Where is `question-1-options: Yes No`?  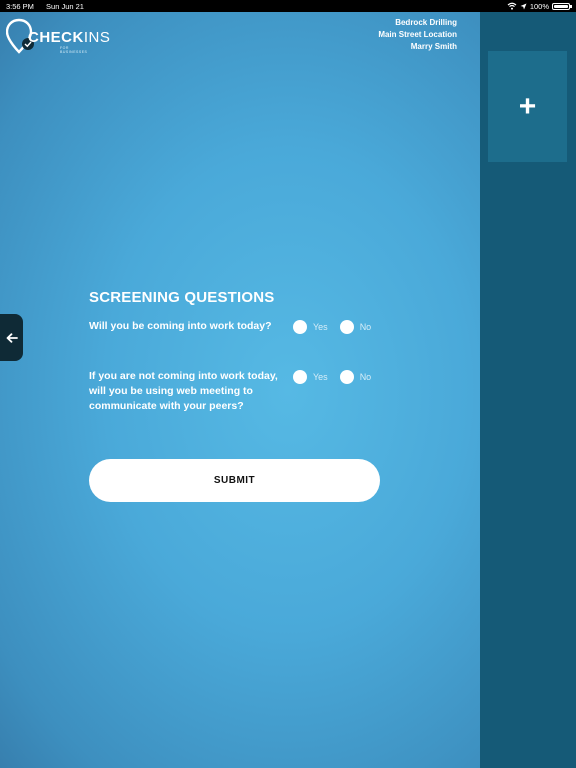 question-1-options: Yes No is located at coordinates (338, 327).